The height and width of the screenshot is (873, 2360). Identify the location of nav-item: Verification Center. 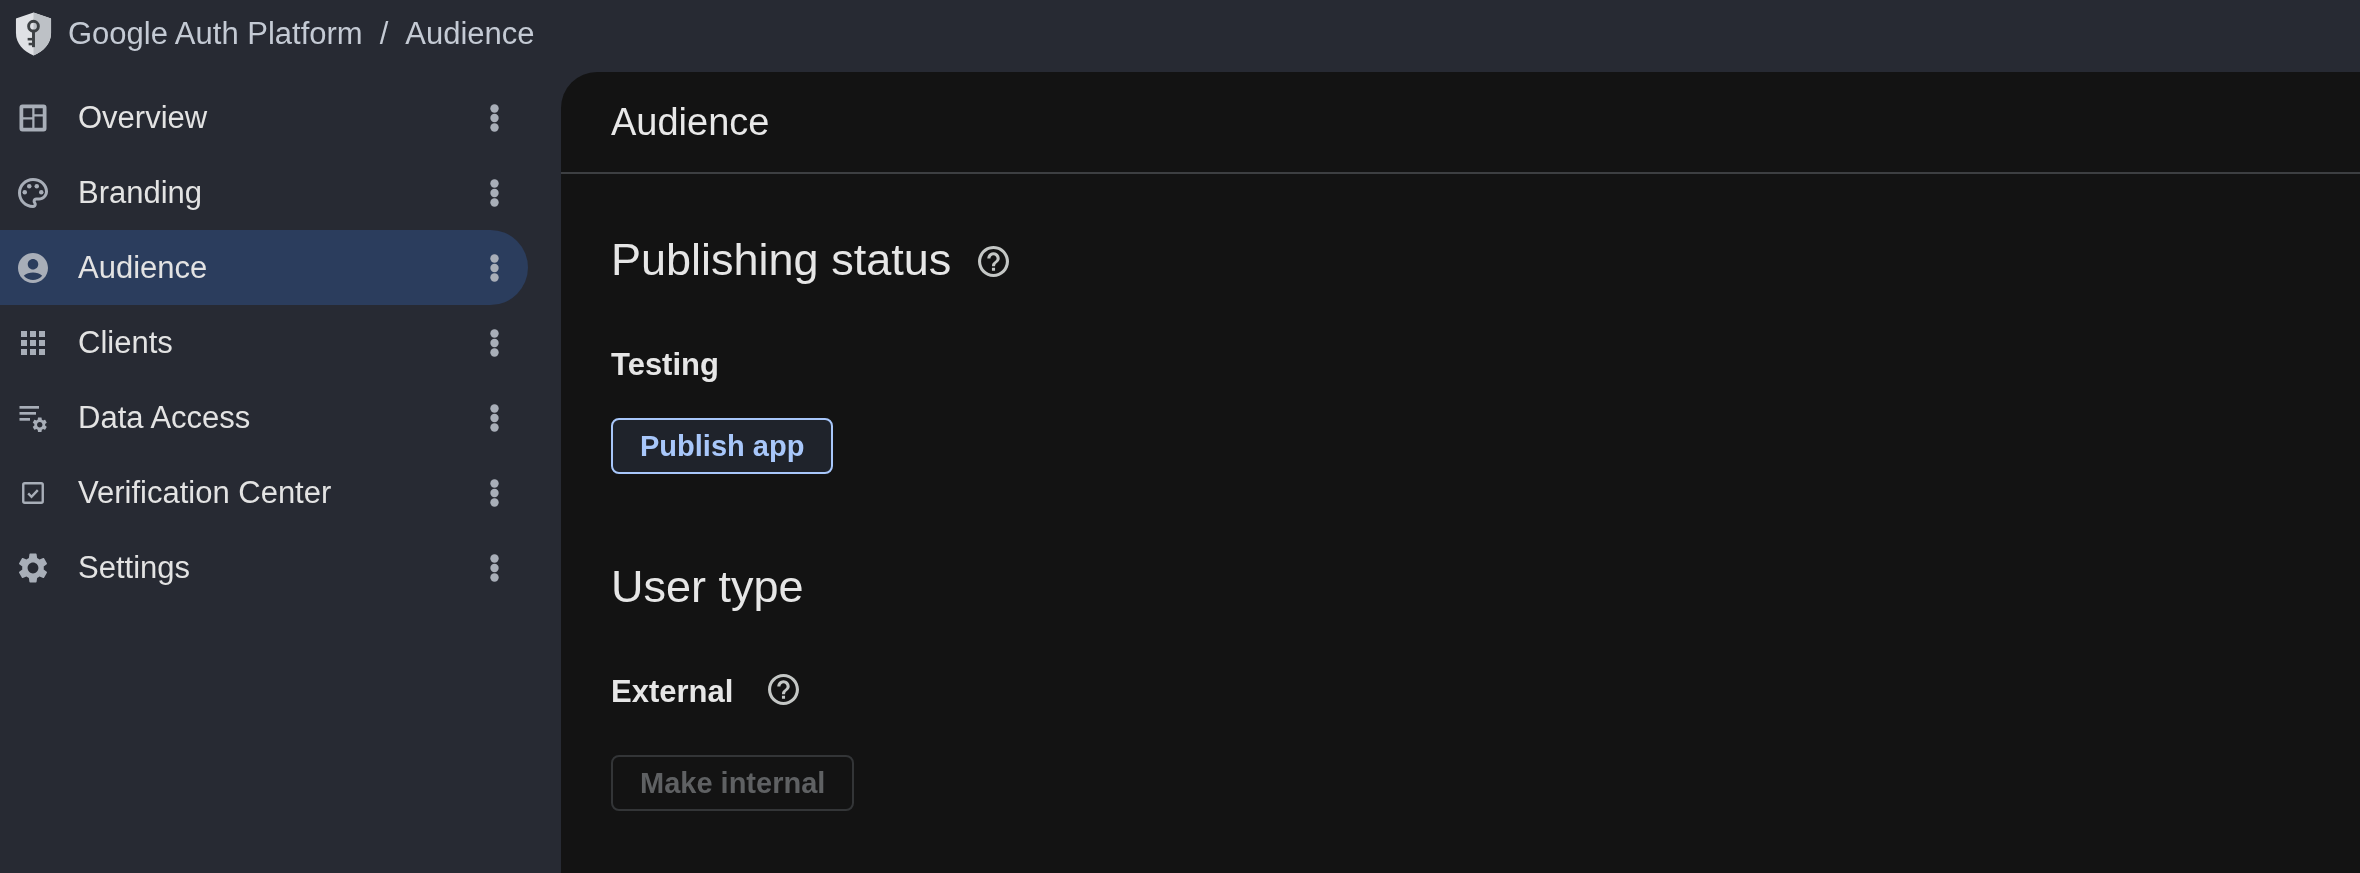
(264, 492).